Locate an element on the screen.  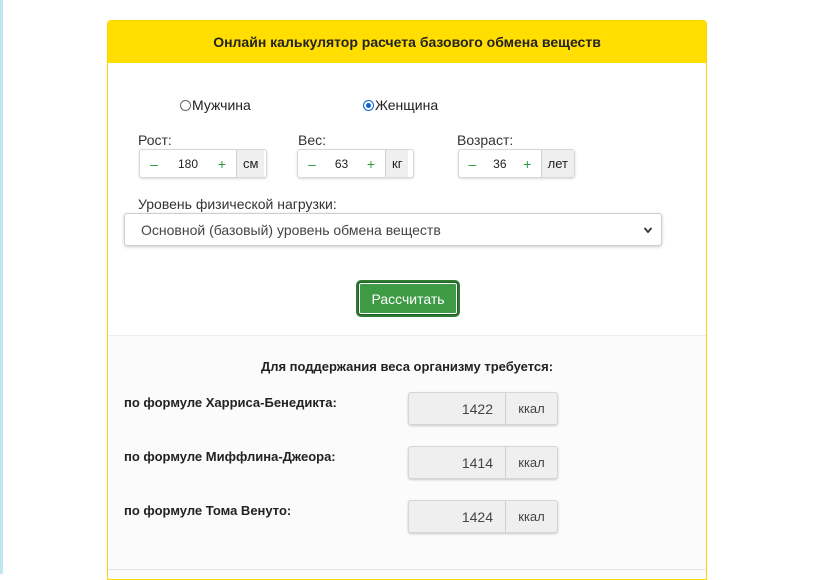
result-box-mifflin-jeor: 1414 ккал is located at coordinates (483, 462).